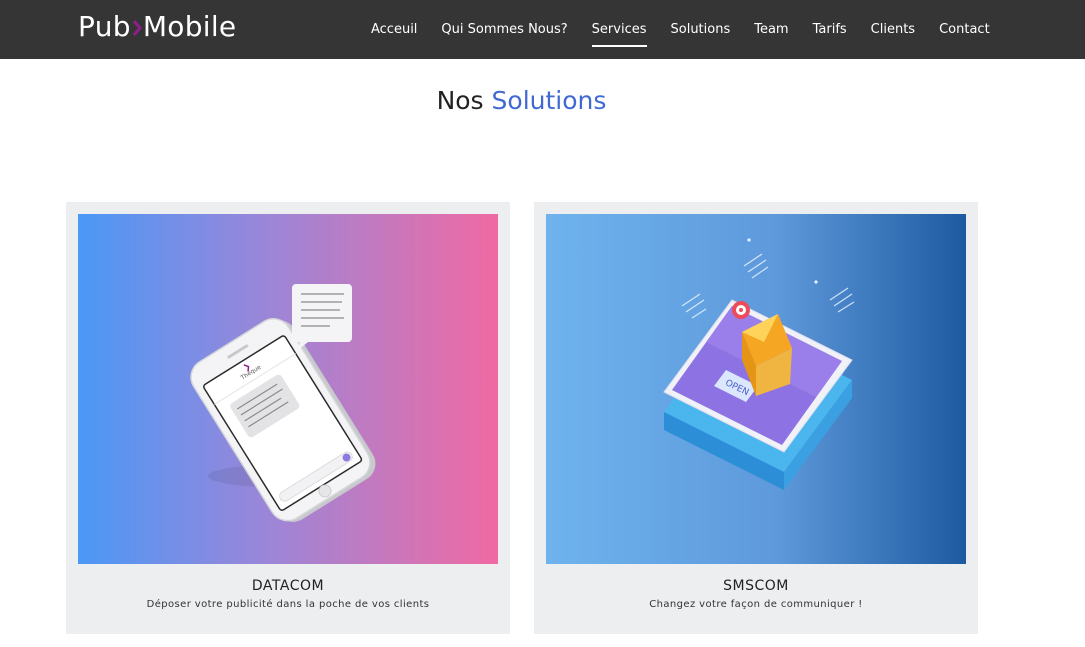 This screenshot has width=1085, height=647. What do you see at coordinates (394, 29) in the screenshot?
I see `nav-item-acceuil: Acceuil` at bounding box center [394, 29].